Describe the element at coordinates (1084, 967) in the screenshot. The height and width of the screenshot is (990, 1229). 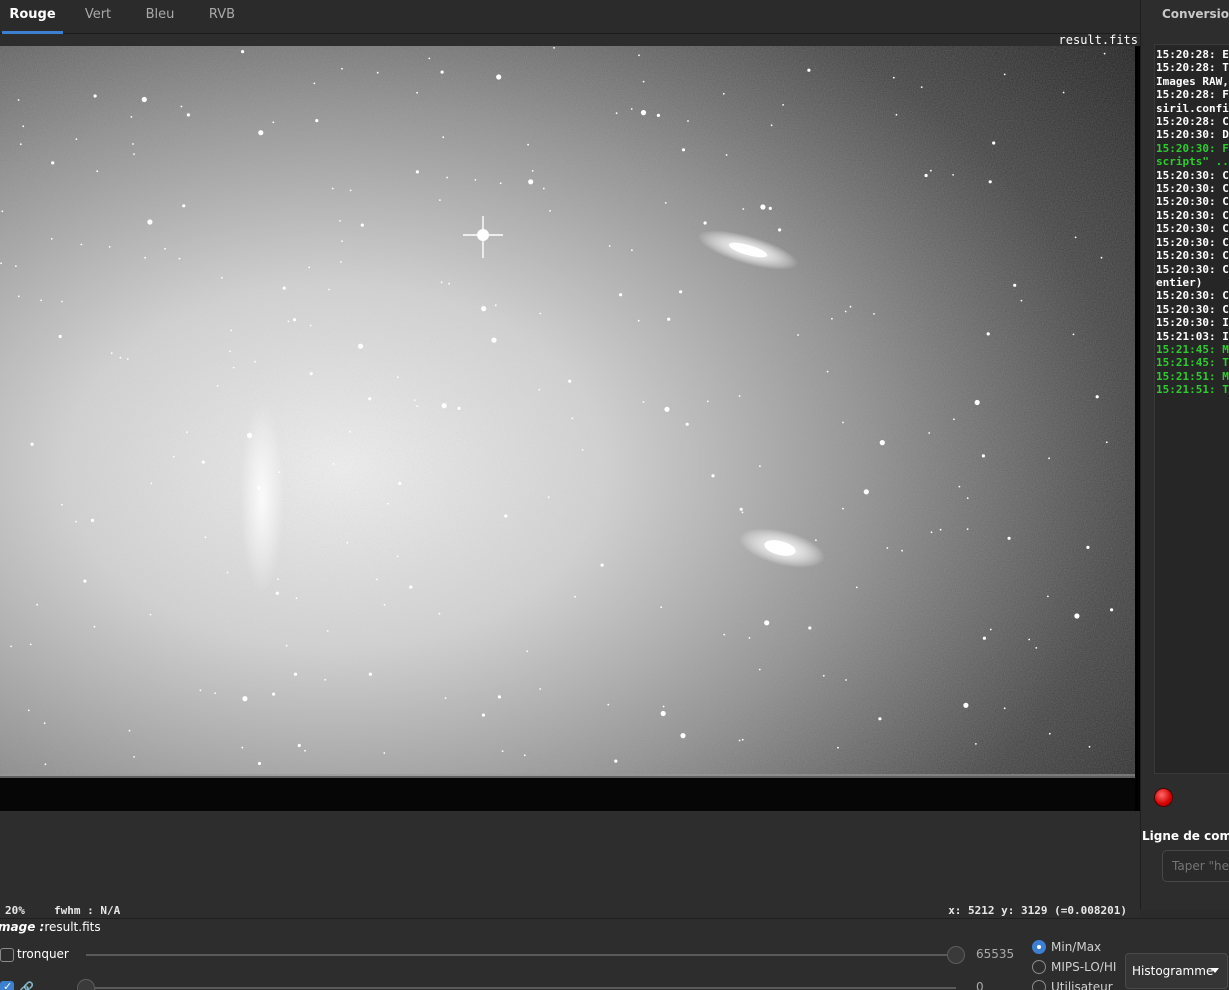
I see `scale-mips-label: MIPS-LO/HI` at that location.